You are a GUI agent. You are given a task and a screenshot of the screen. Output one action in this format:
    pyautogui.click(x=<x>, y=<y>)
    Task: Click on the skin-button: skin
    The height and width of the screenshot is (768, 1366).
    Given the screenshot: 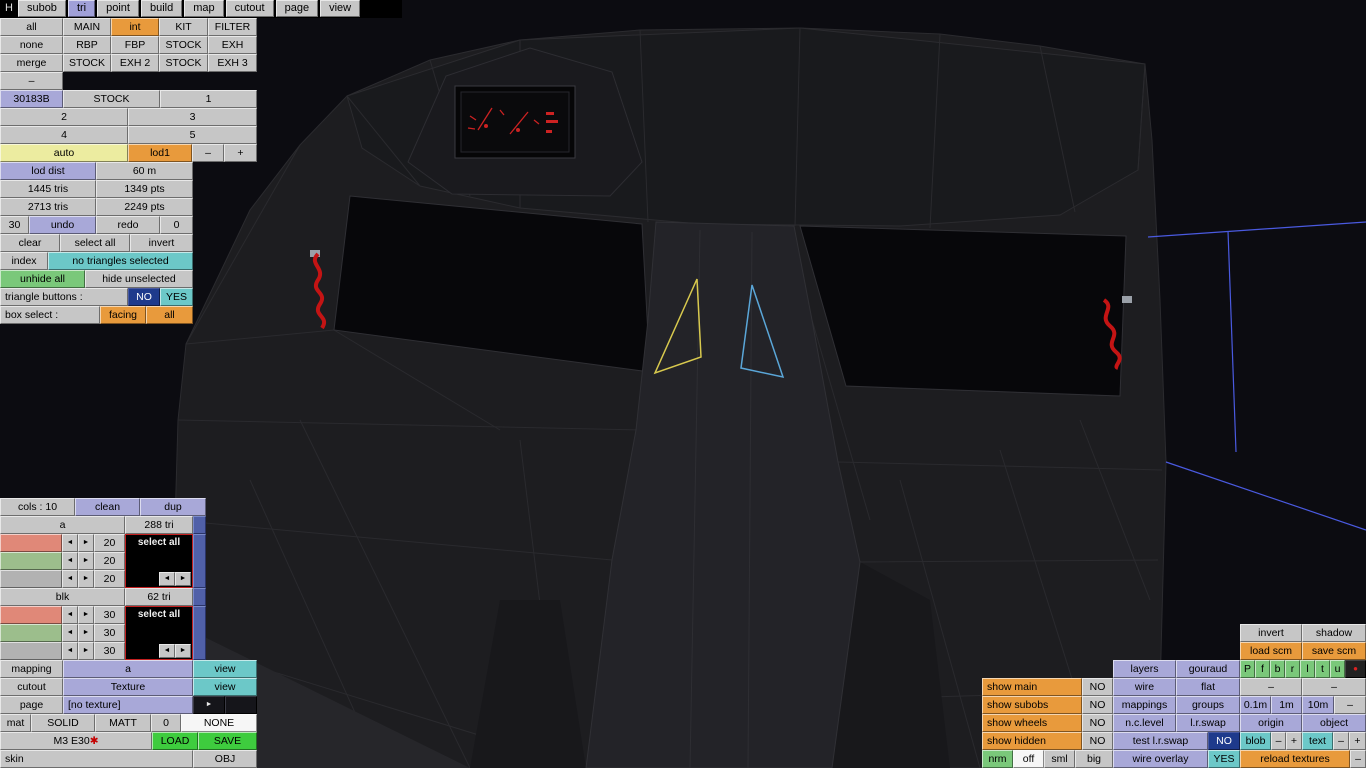 What is the action you would take?
    pyautogui.click(x=96, y=759)
    